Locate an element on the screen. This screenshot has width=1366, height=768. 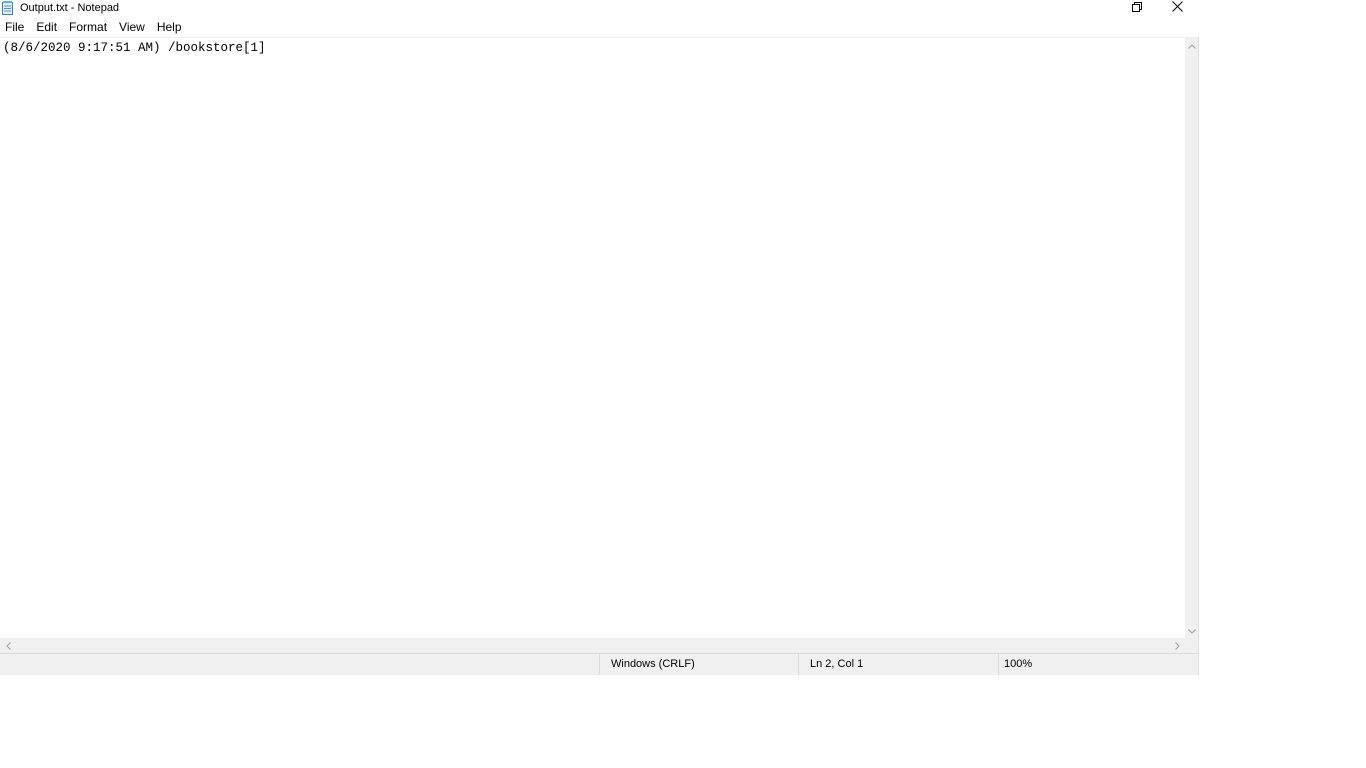
close-button is located at coordinates (1177, 8).